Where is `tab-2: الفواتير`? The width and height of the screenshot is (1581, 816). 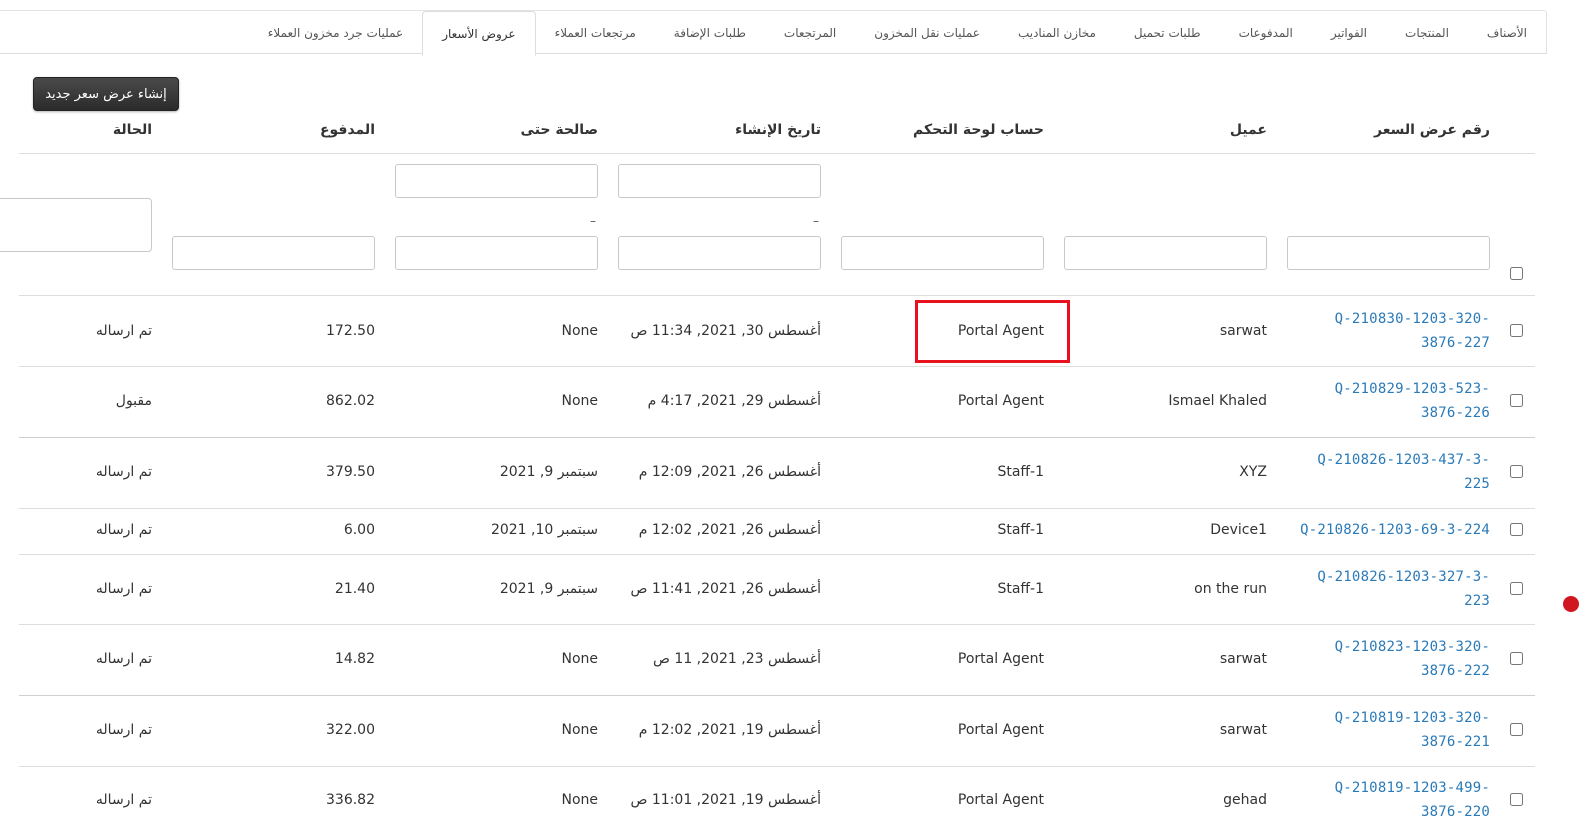
tab-2: الفواتير is located at coordinates (1349, 33).